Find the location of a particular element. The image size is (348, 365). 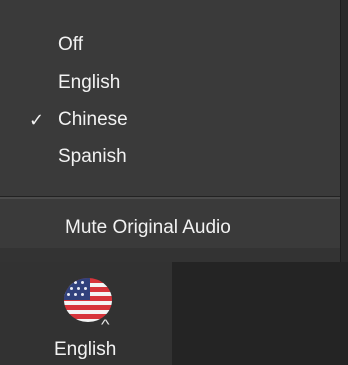

menu-item-chinese: ✓ Chinese is located at coordinates (170, 120).